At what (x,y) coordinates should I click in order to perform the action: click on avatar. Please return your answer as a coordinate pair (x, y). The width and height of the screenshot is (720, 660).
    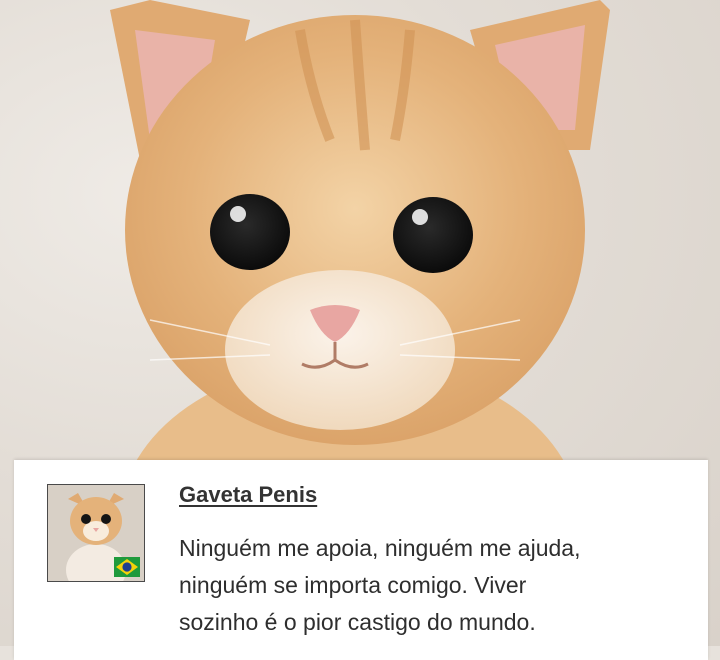
    Looking at the image, I should click on (96, 533).